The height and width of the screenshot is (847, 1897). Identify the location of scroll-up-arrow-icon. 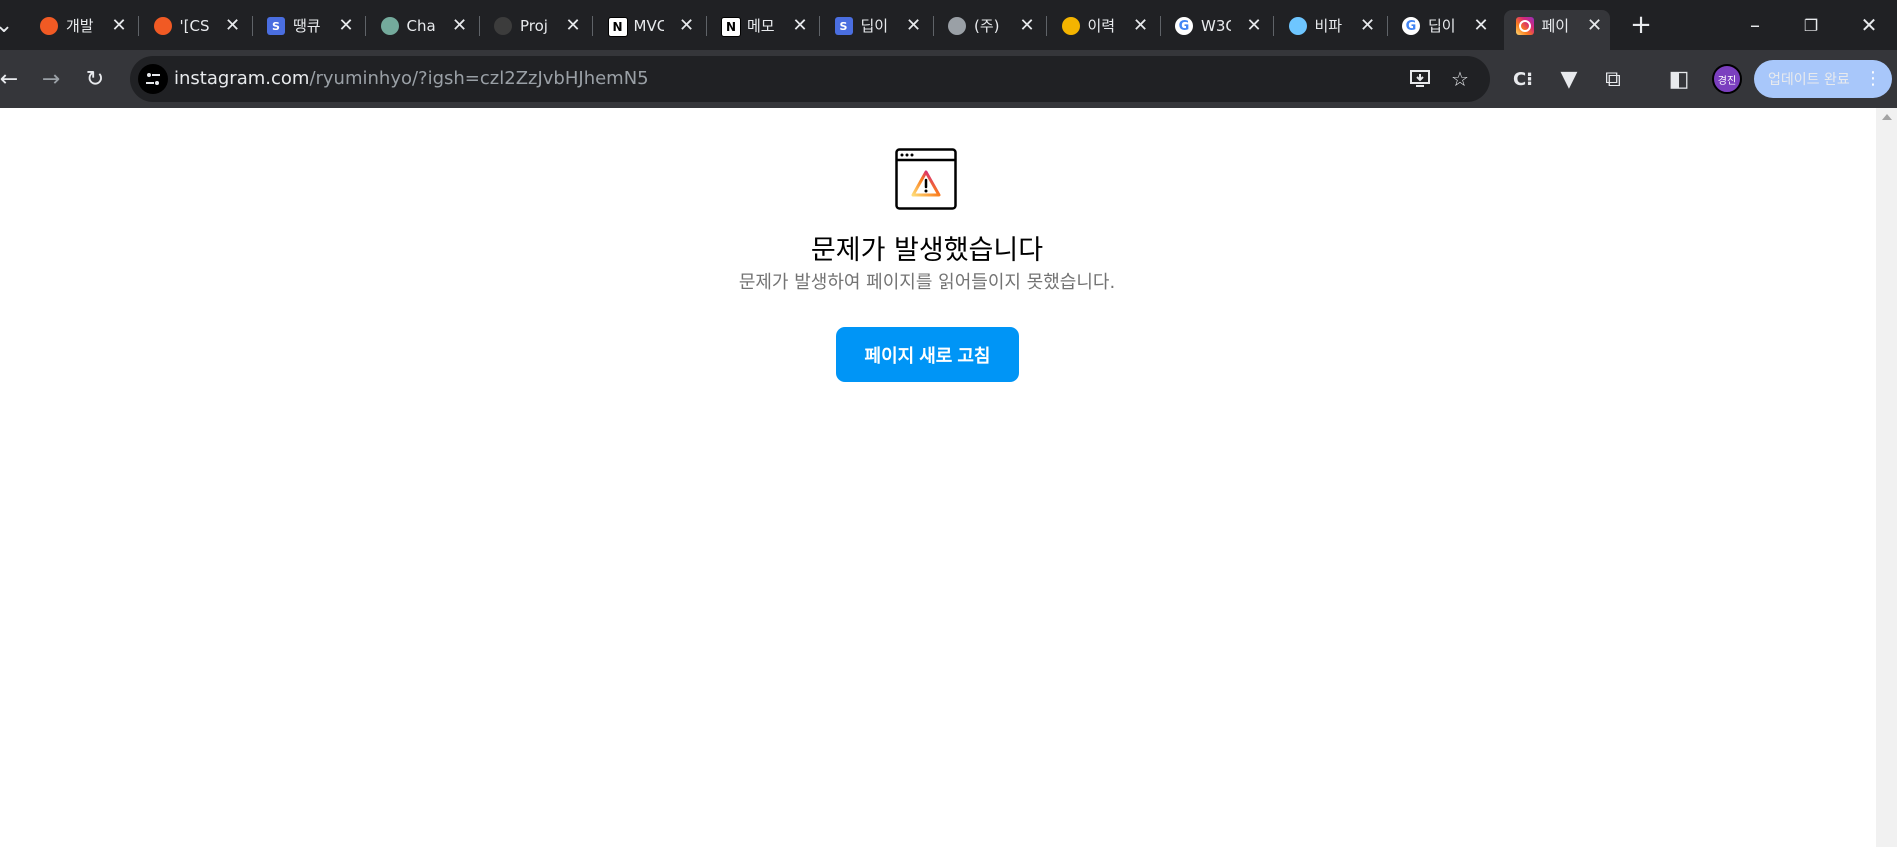
(1887, 117).